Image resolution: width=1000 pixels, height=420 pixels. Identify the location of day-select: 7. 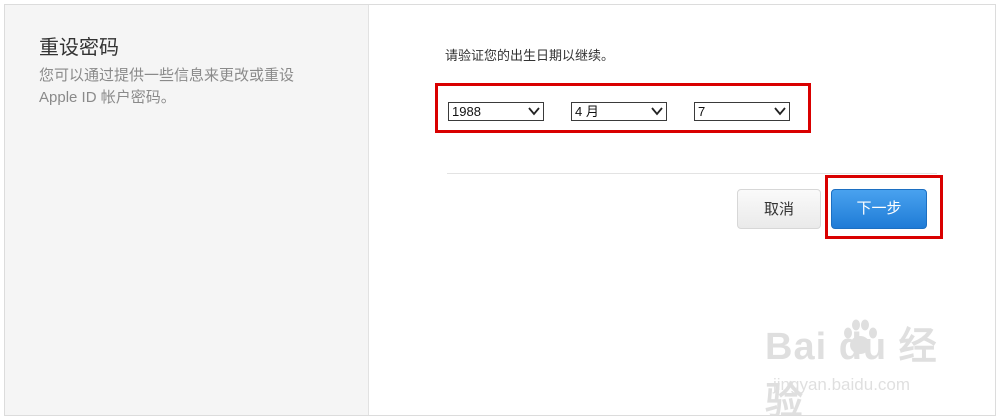
(742, 111).